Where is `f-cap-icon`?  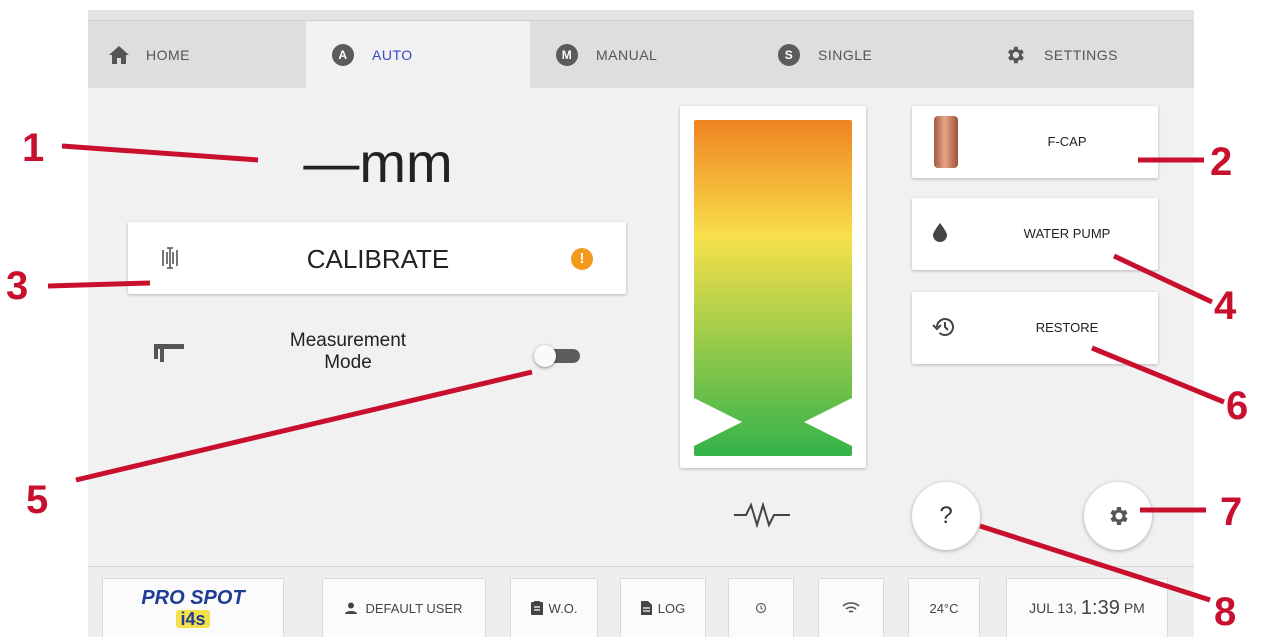 f-cap-icon is located at coordinates (946, 142).